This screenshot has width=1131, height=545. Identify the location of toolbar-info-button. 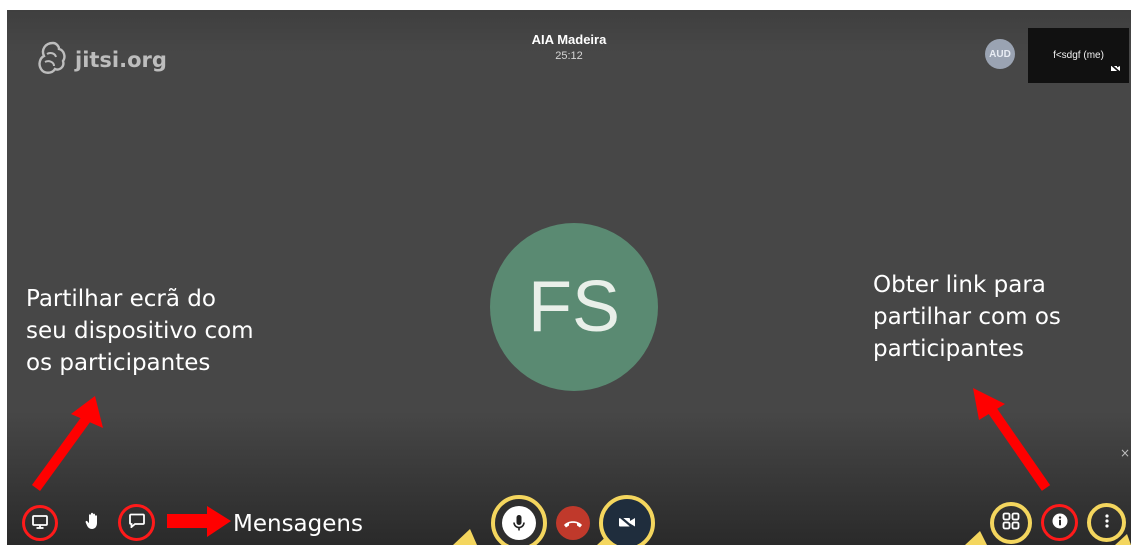
(1059, 522).